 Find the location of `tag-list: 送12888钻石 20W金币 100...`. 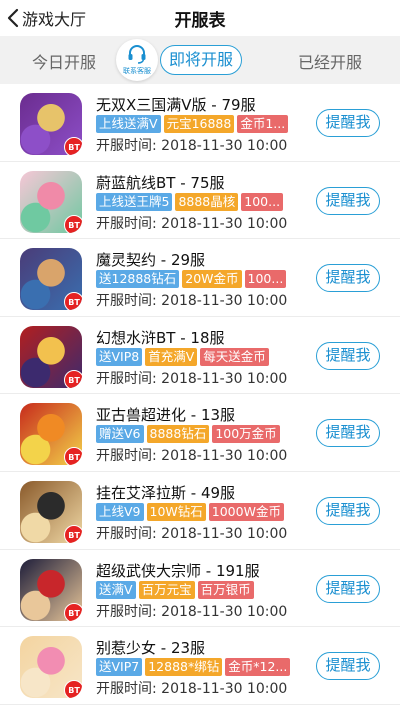

tag-list: 送12888钻石 20W金币 100... is located at coordinates (202, 279).